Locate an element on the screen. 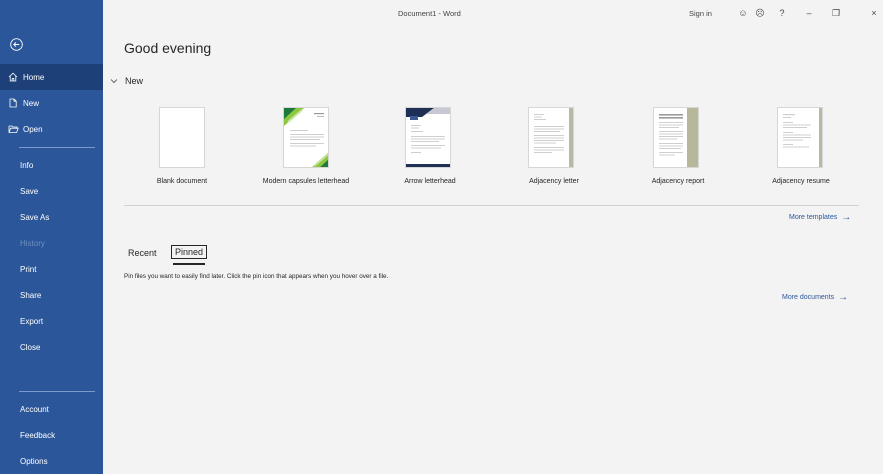 The width and height of the screenshot is (883, 474). more-templates-label: More templates is located at coordinates (813, 217).